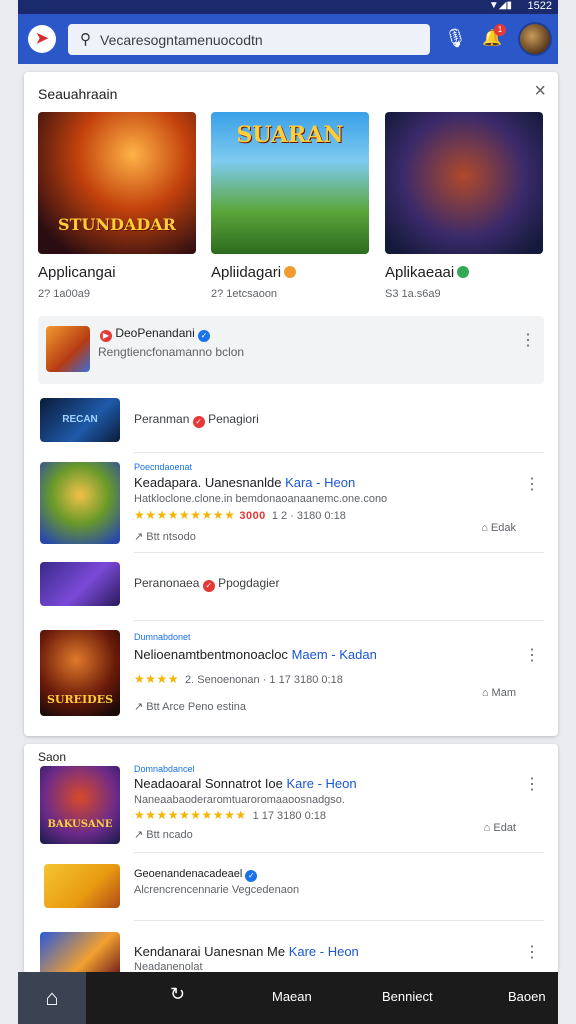 This screenshot has width=576, height=1024. Describe the element at coordinates (163, 467) in the screenshot. I see `category-label: Poecndaoenat` at that location.